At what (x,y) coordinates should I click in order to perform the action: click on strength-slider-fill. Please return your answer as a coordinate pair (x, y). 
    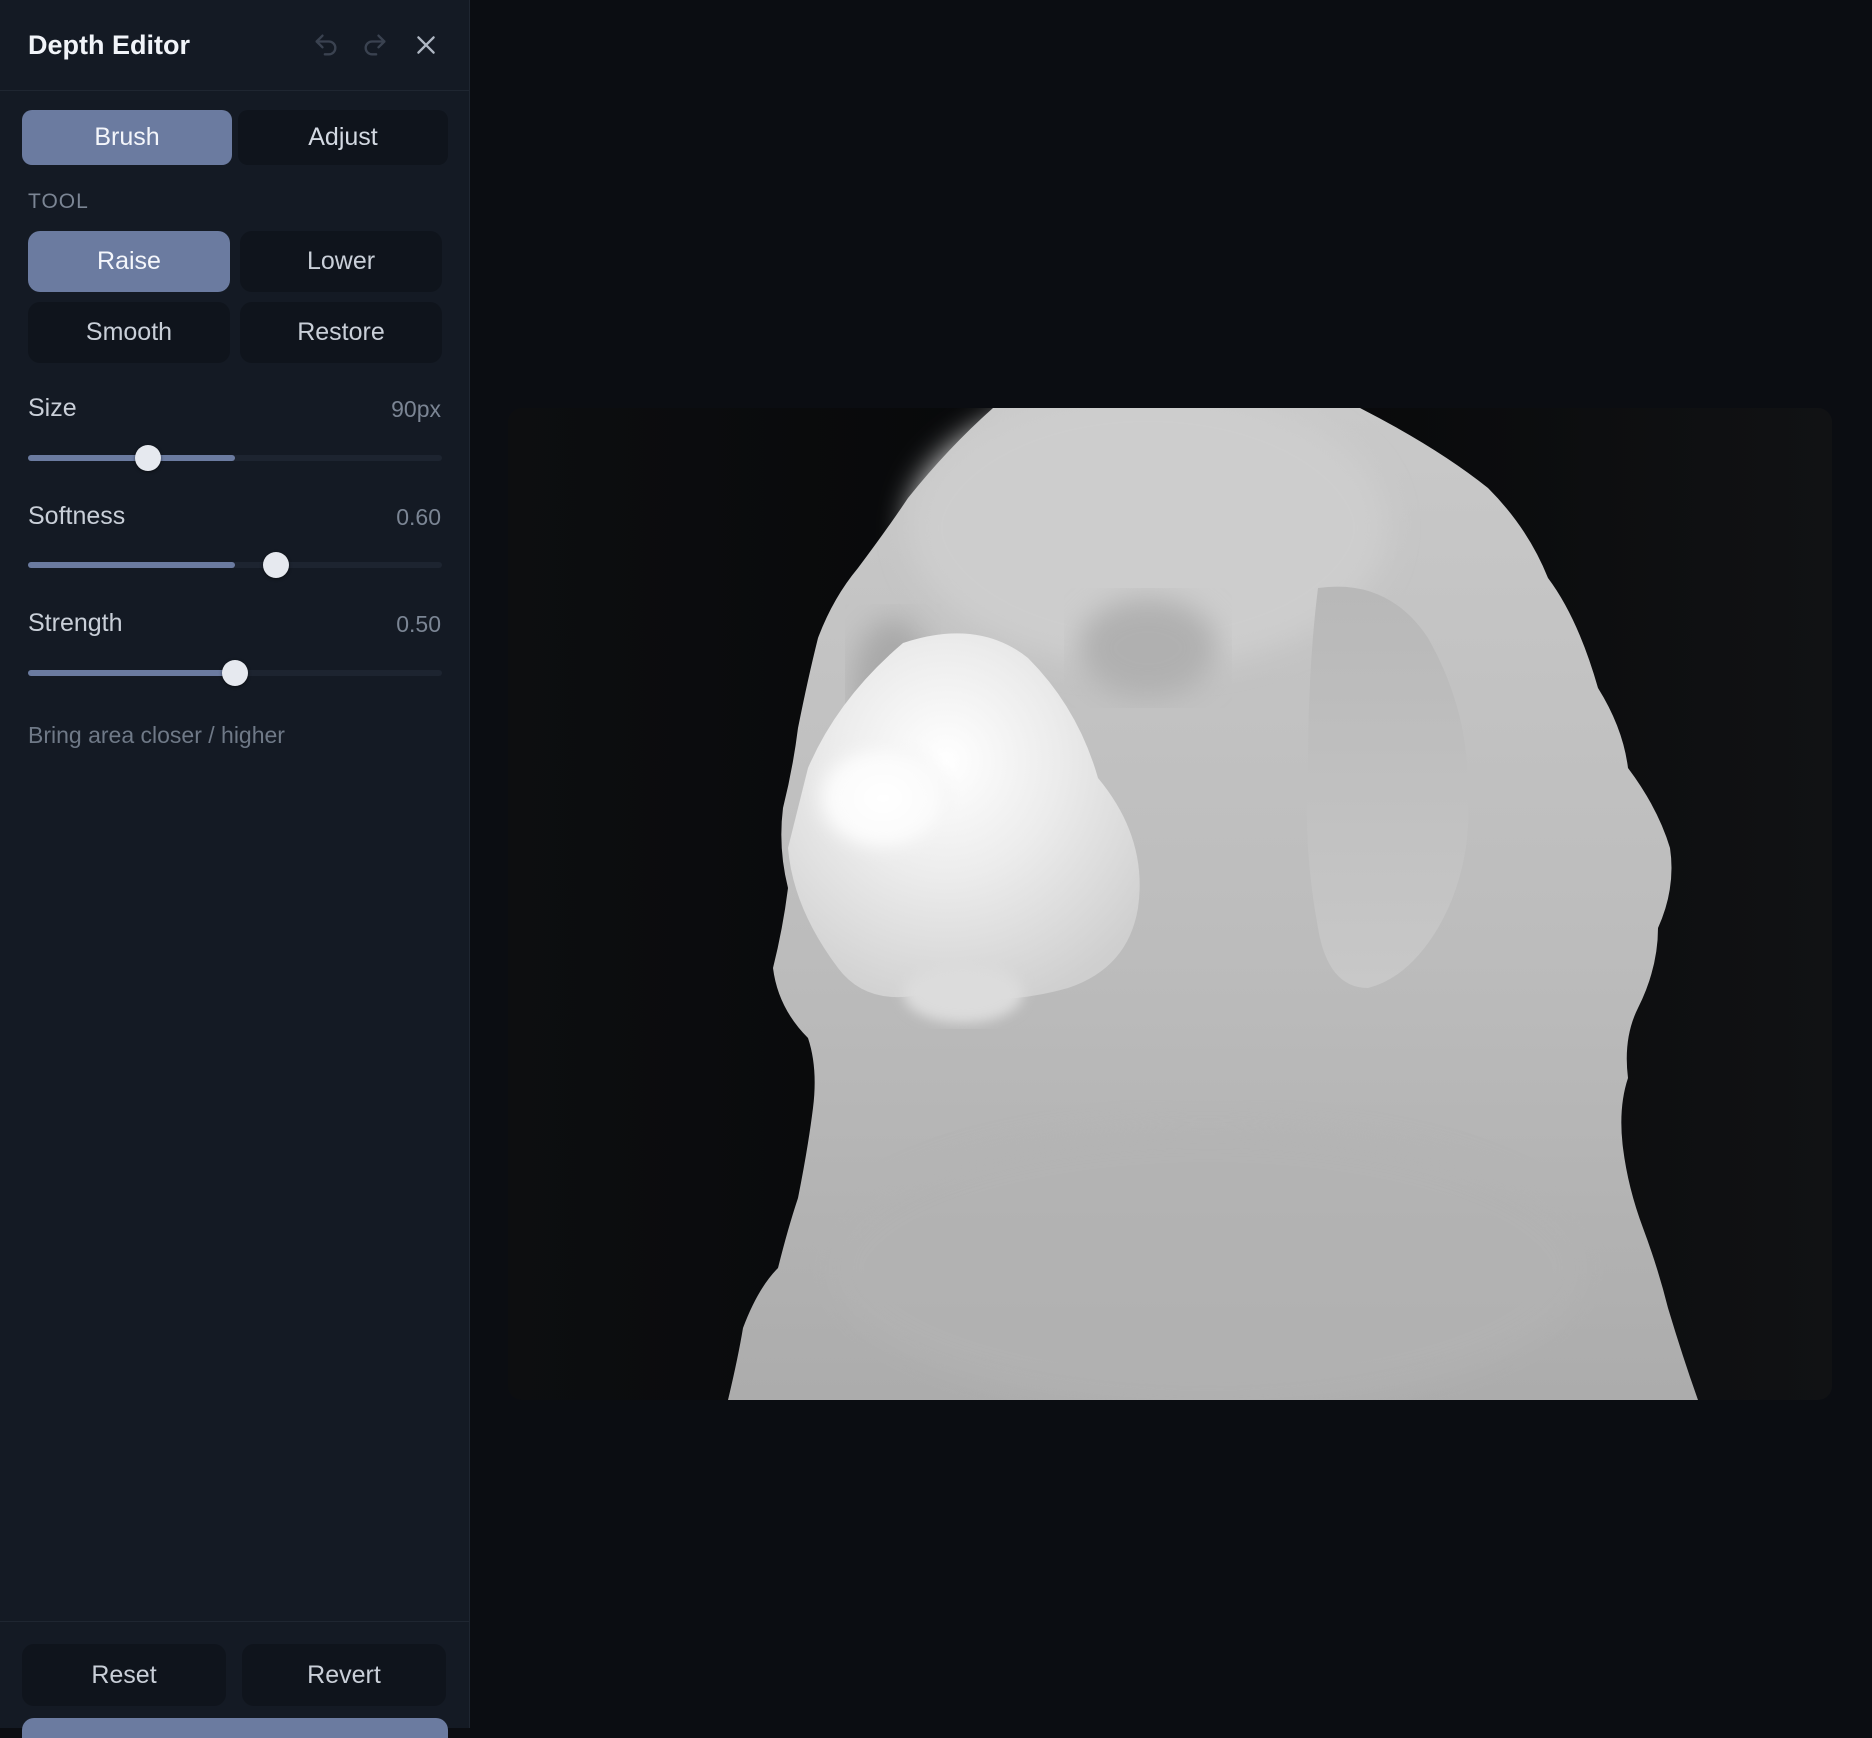
    Looking at the image, I should click on (131, 673).